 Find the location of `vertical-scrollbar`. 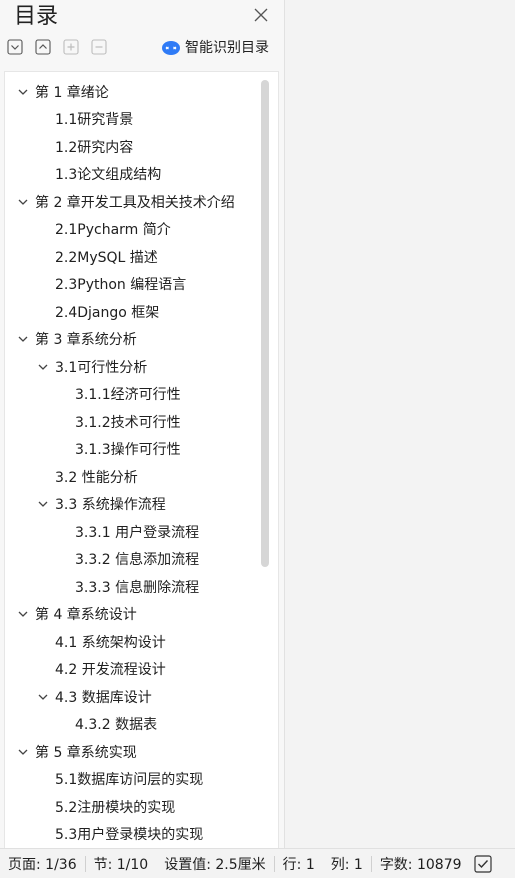

vertical-scrollbar is located at coordinates (265, 323).